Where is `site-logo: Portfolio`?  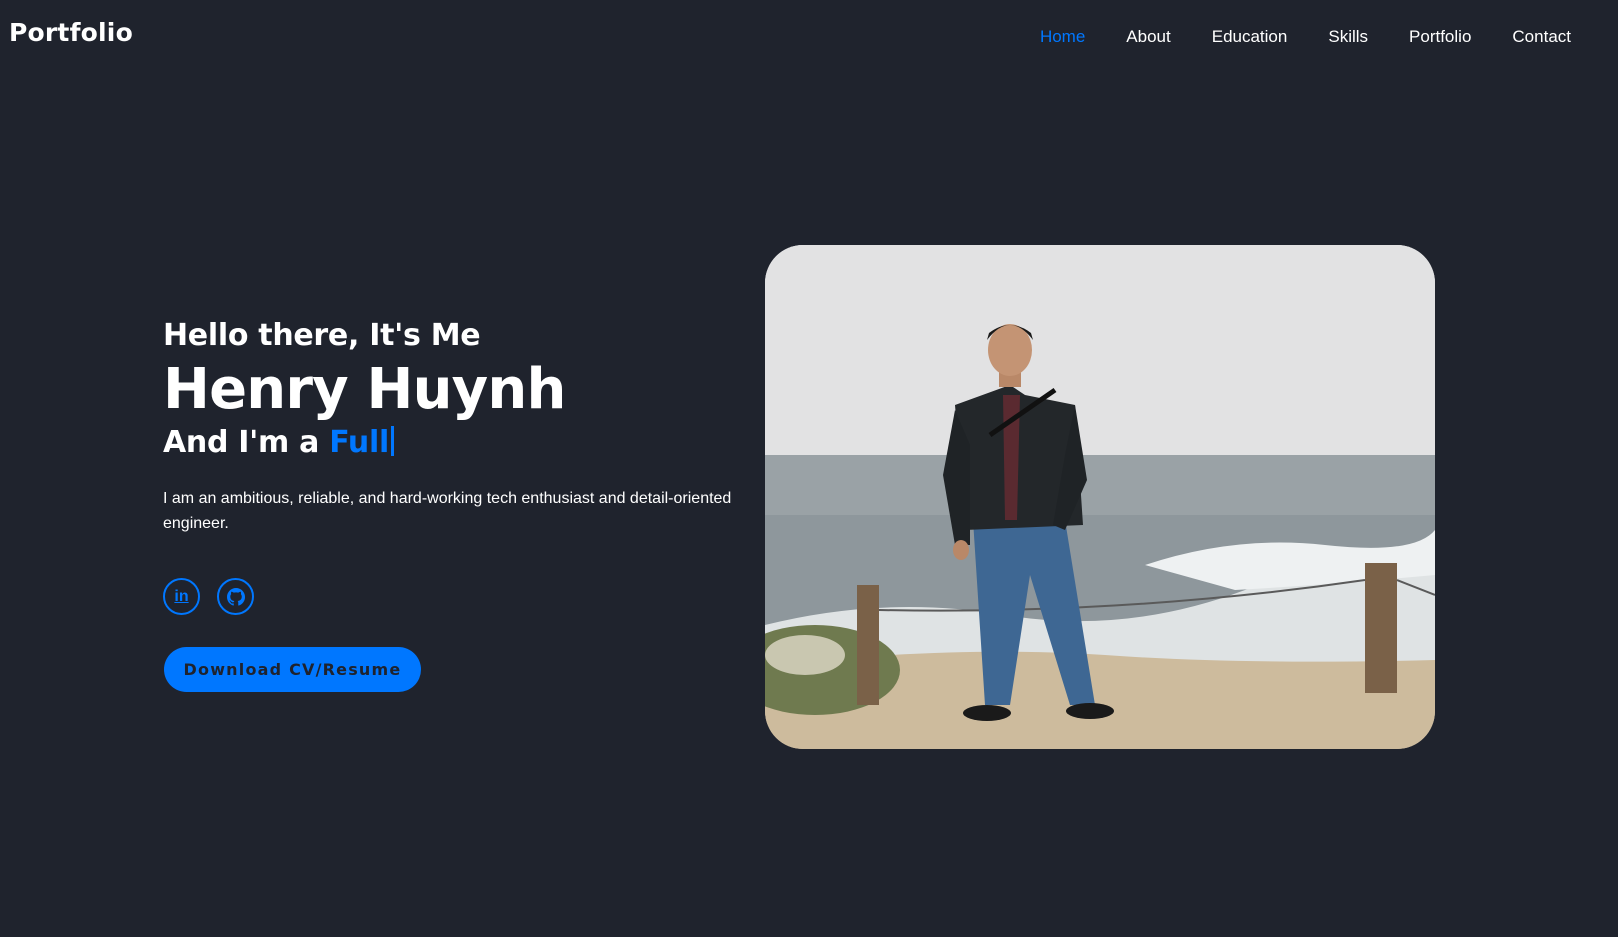 site-logo: Portfolio is located at coordinates (71, 32).